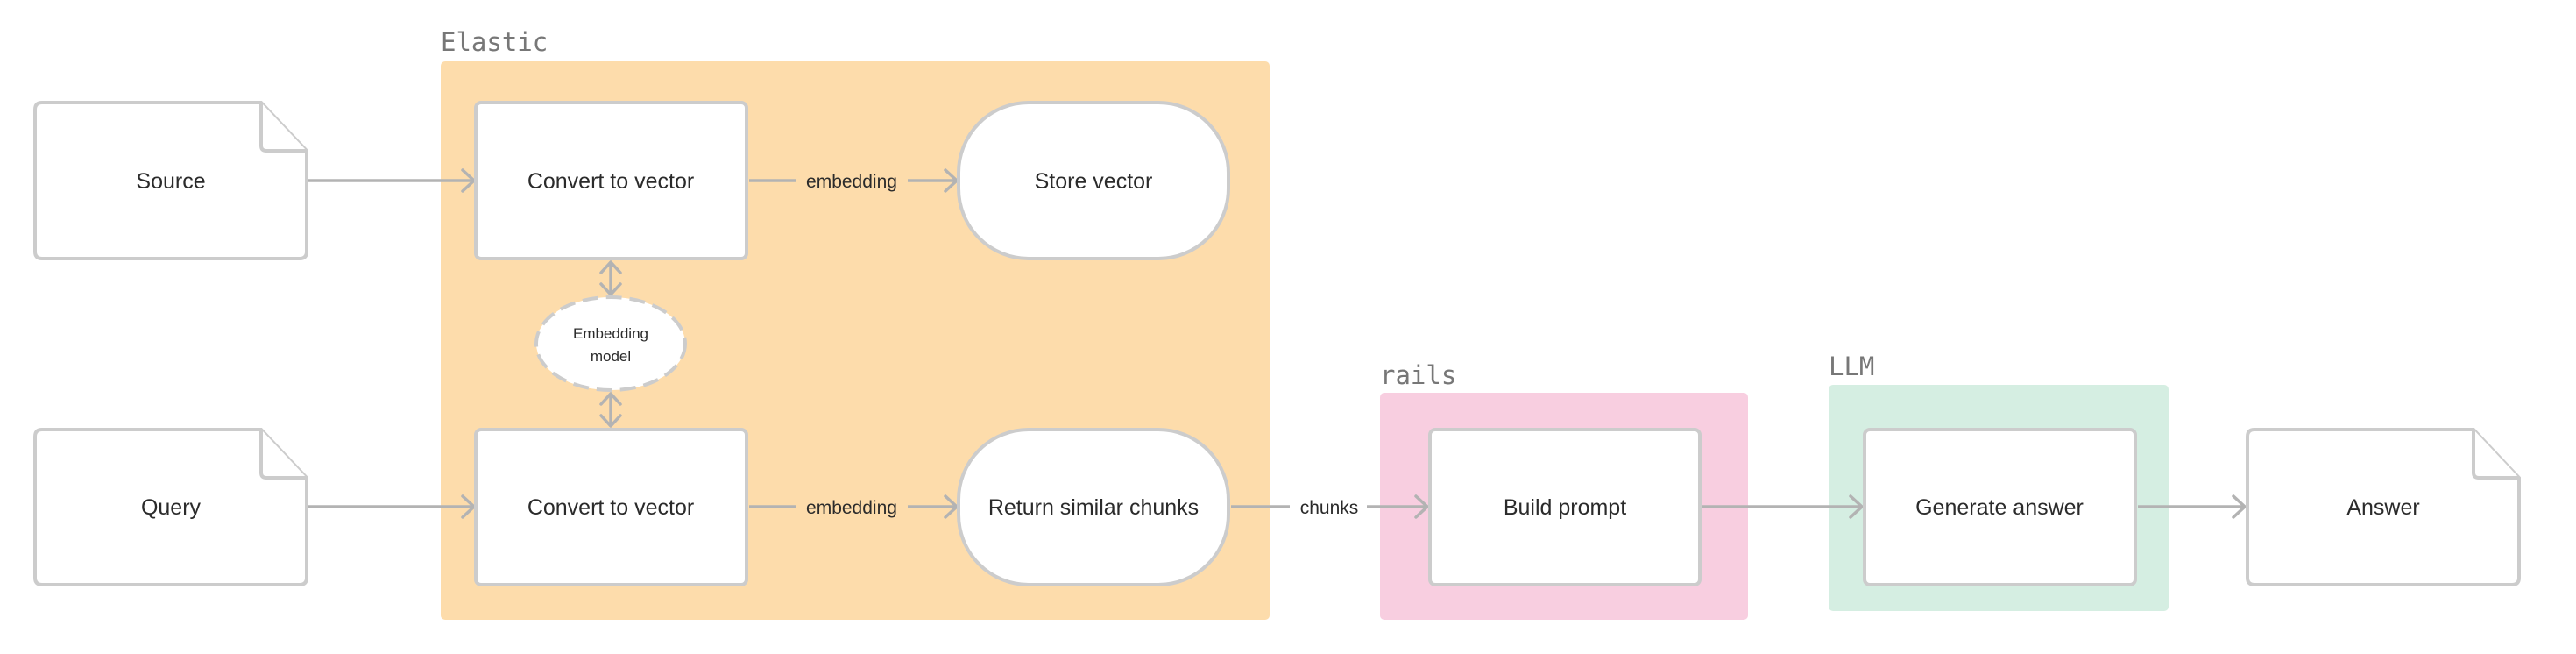 The width and height of the screenshot is (2576, 654). I want to click on node-answer-label: Answer, so click(2382, 507).